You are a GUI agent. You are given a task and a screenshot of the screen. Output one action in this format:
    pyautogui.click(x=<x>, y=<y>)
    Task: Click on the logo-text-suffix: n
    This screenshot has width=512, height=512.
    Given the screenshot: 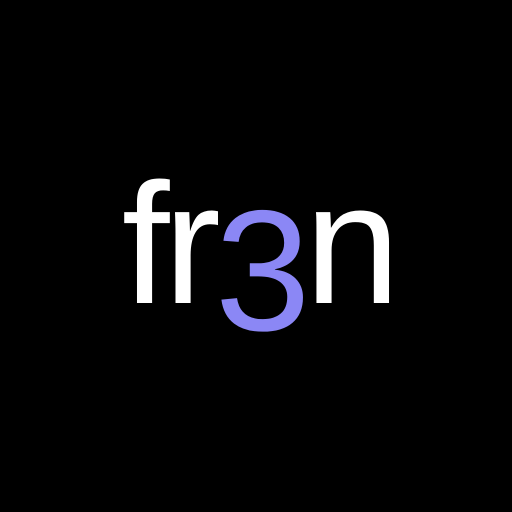 What is the action you would take?
    pyautogui.click(x=350, y=244)
    